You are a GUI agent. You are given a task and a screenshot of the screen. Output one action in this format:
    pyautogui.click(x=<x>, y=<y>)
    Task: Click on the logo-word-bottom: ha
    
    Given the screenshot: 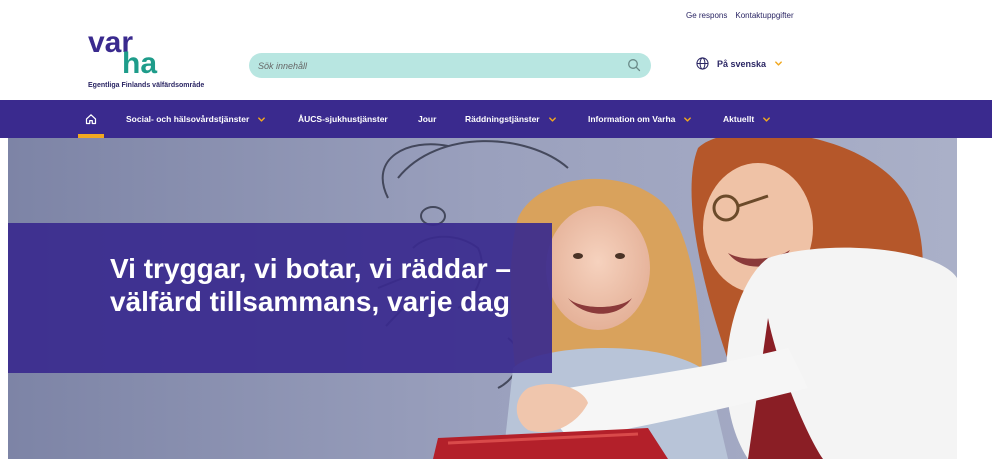 What is the action you would take?
    pyautogui.click(x=139, y=62)
    